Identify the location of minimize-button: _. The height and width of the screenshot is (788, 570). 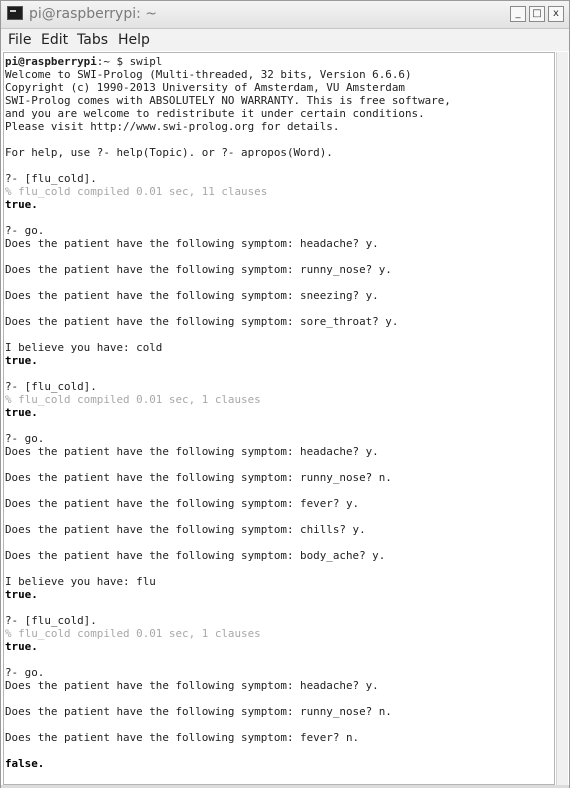
(518, 14).